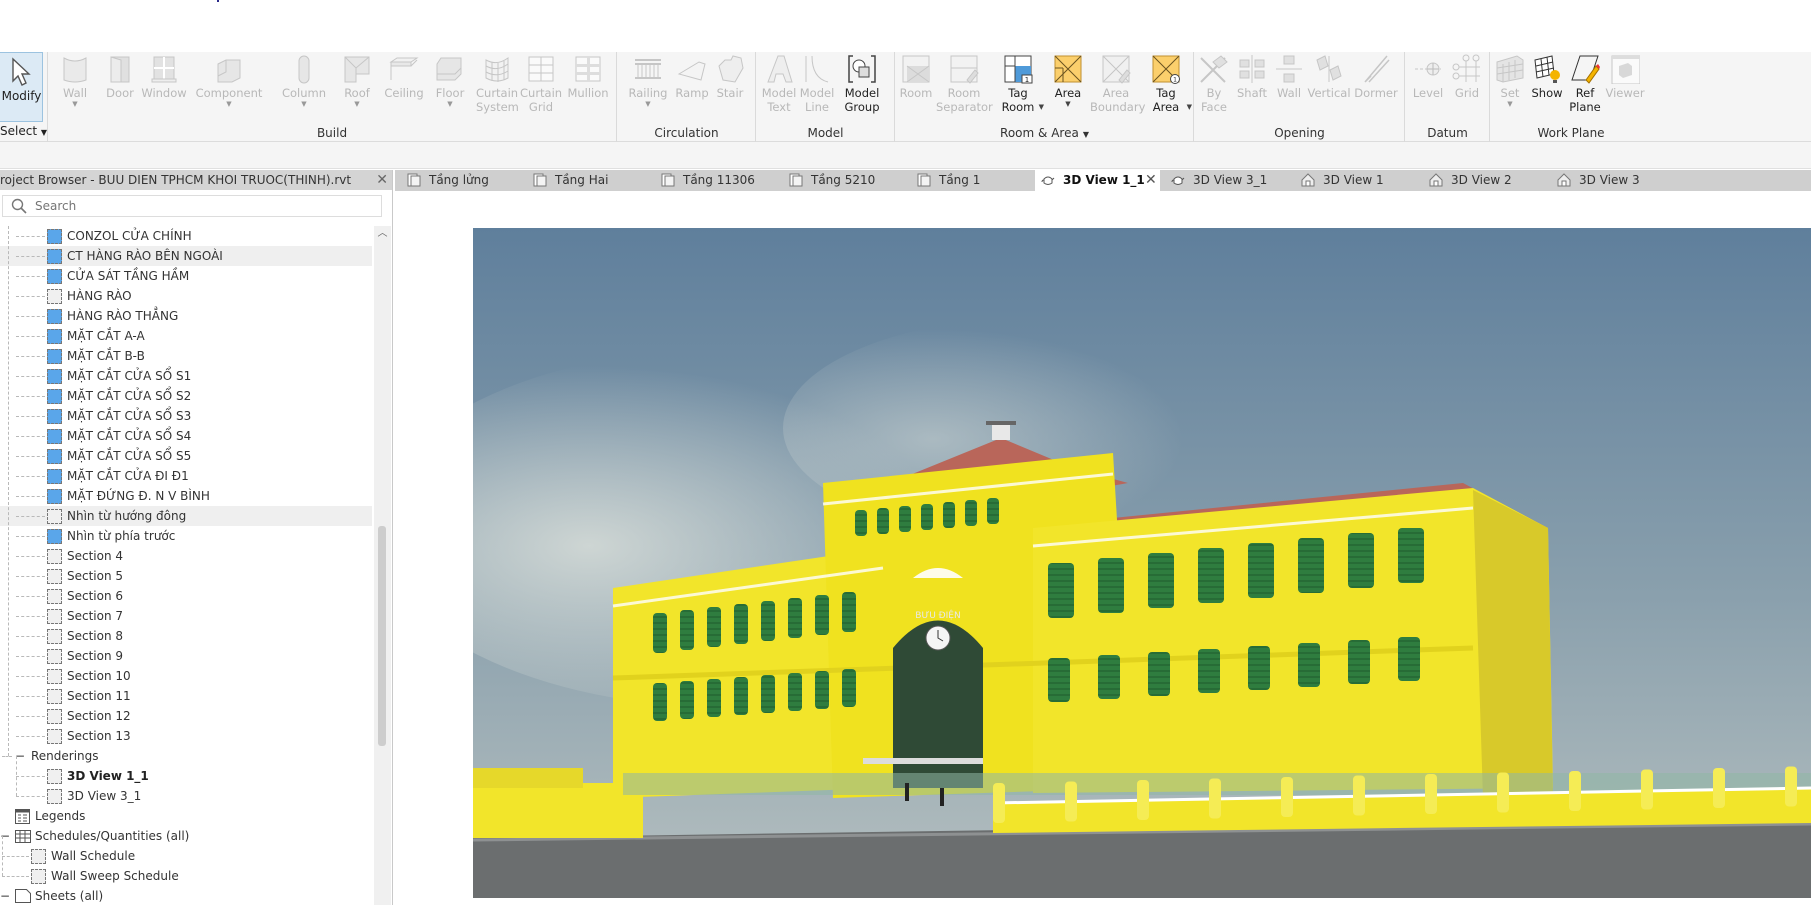  I want to click on collapse-toggle: −, so click(5, 895).